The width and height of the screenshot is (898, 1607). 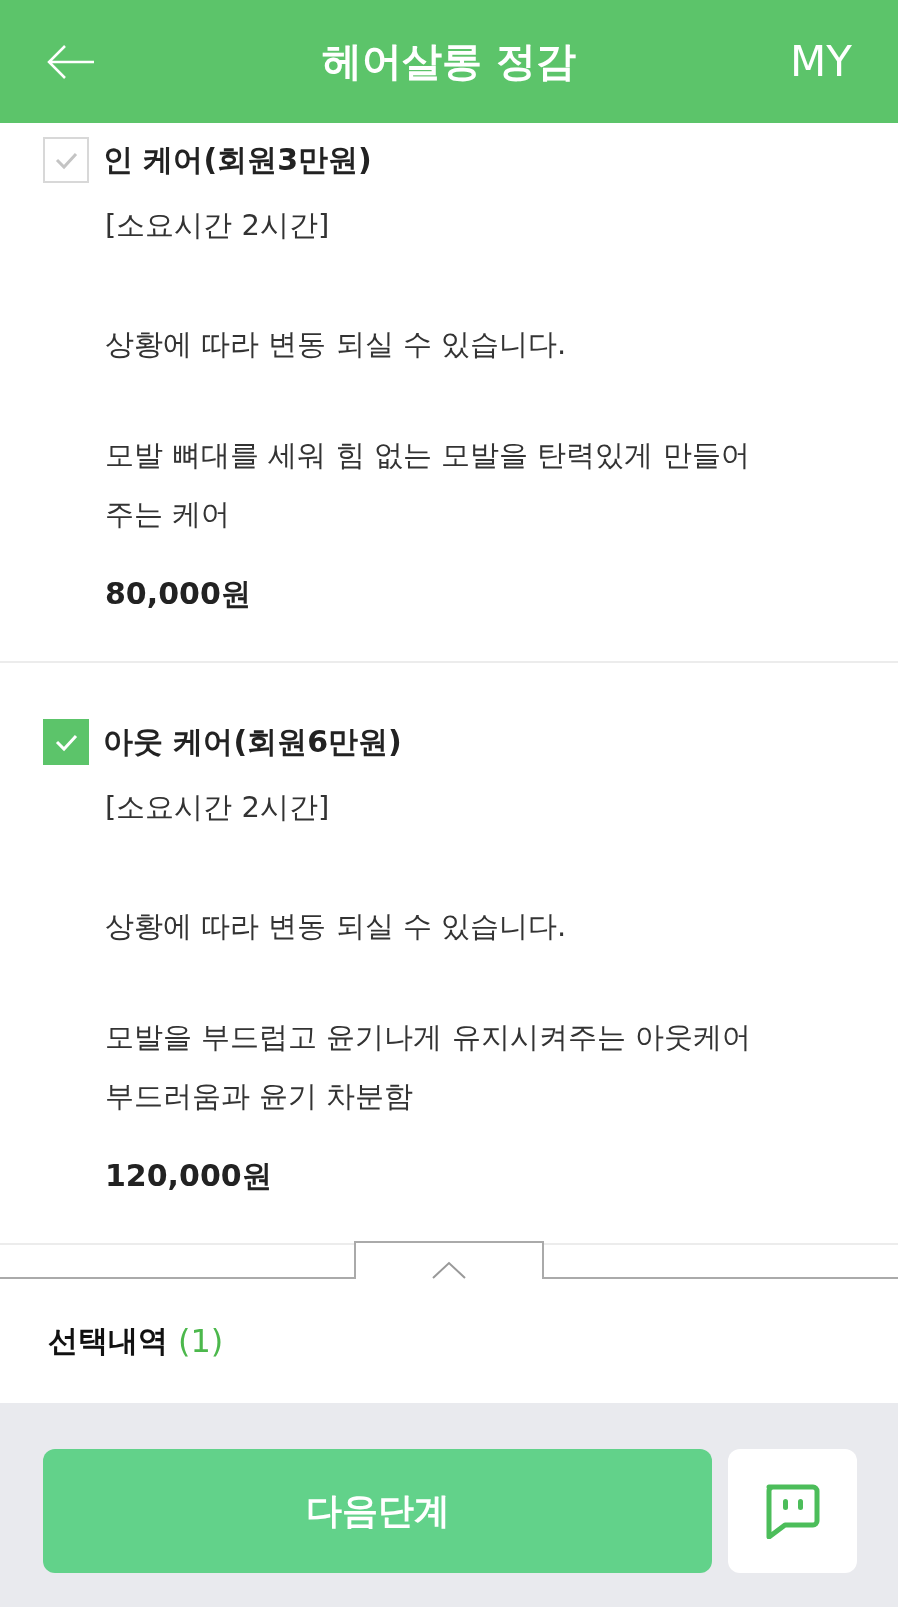 I want to click on price-text: 120,000원, so click(x=189, y=1176).